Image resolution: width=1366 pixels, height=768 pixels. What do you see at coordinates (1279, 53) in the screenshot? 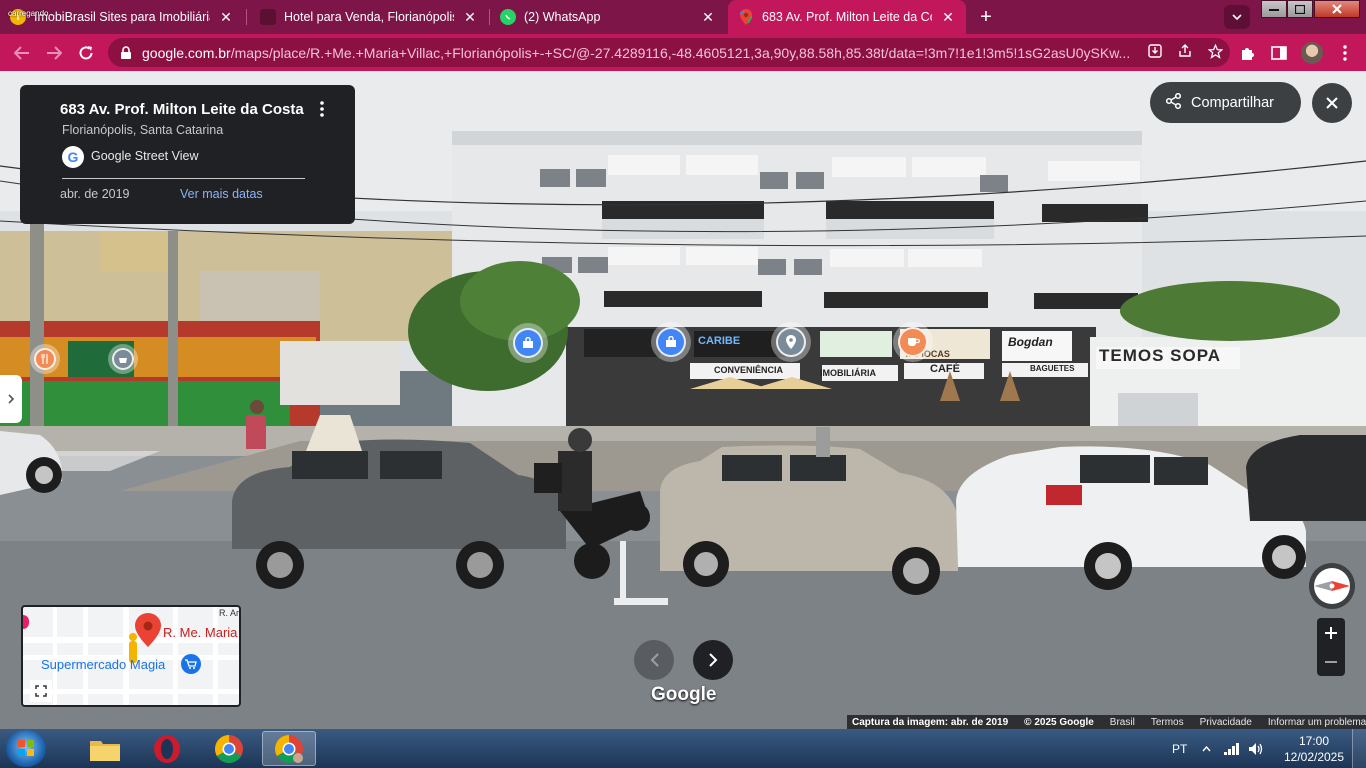
I see `side-panel-icon` at bounding box center [1279, 53].